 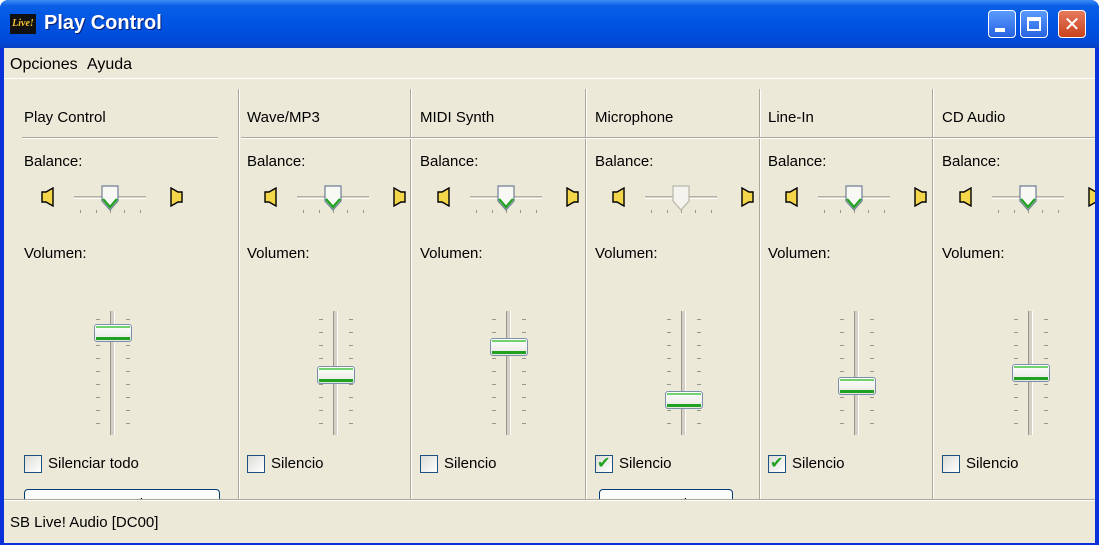 I want to click on volume-track, so click(x=856, y=373).